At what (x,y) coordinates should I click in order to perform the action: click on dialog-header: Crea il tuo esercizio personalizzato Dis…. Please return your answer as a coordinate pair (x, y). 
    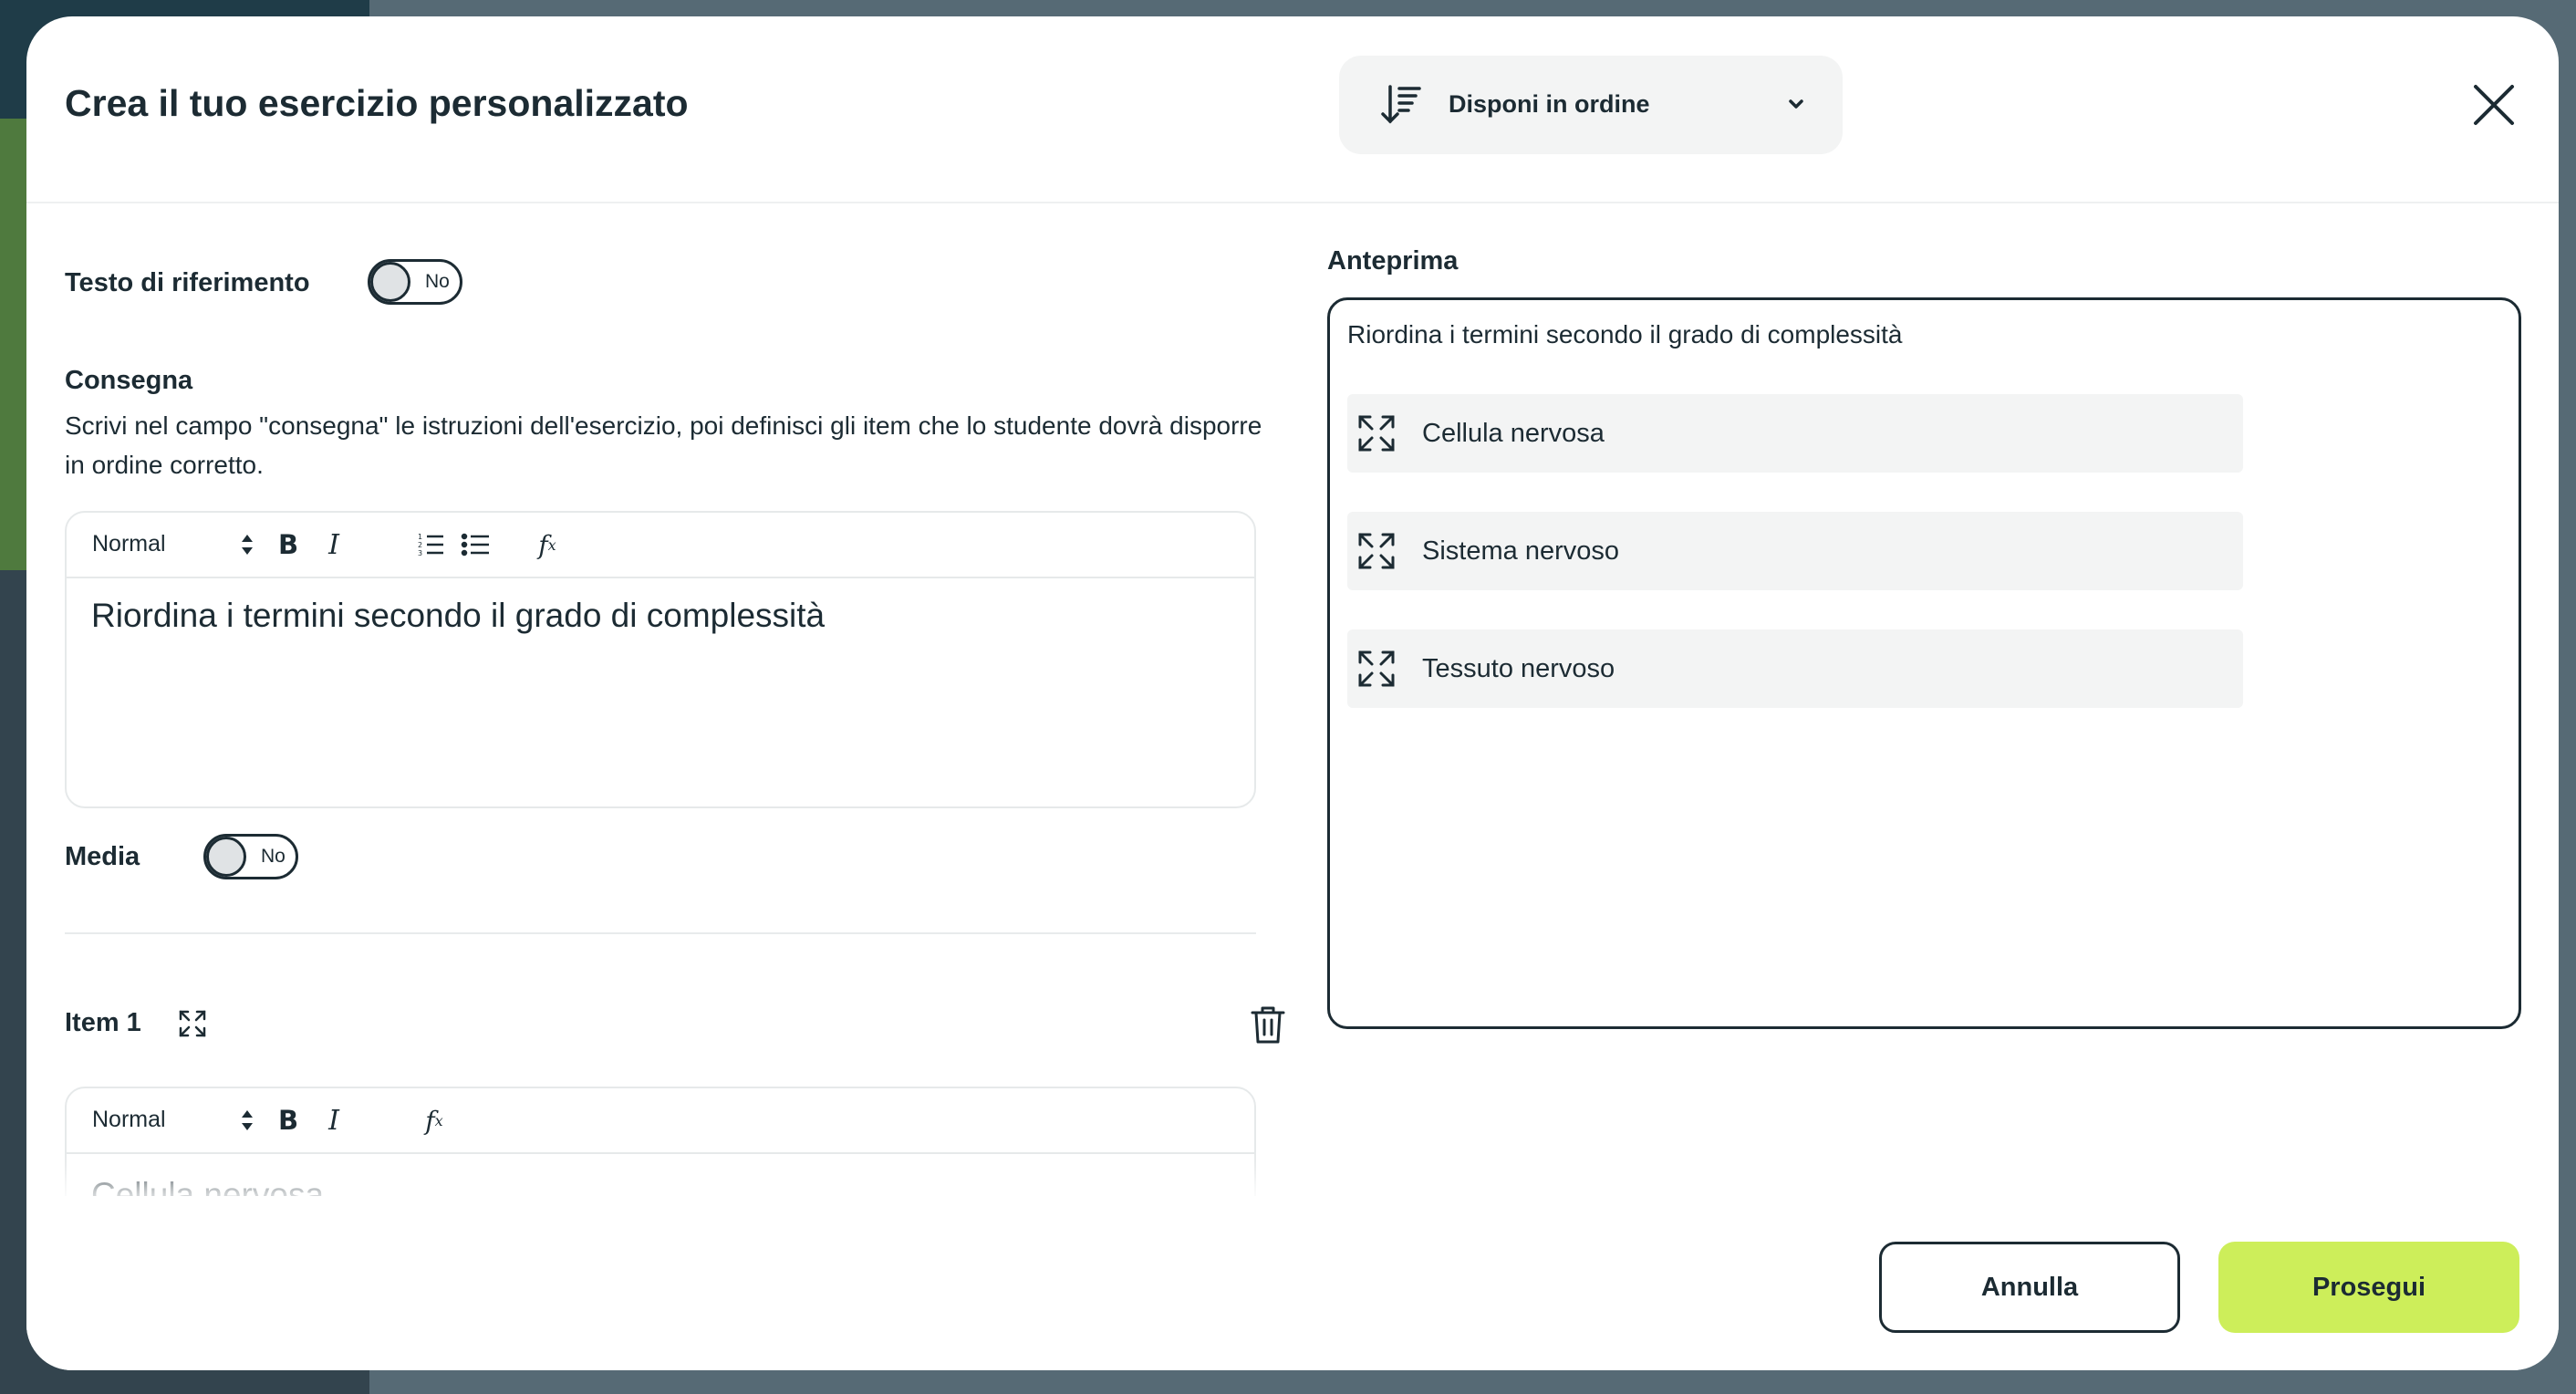
    Looking at the image, I should click on (1292, 109).